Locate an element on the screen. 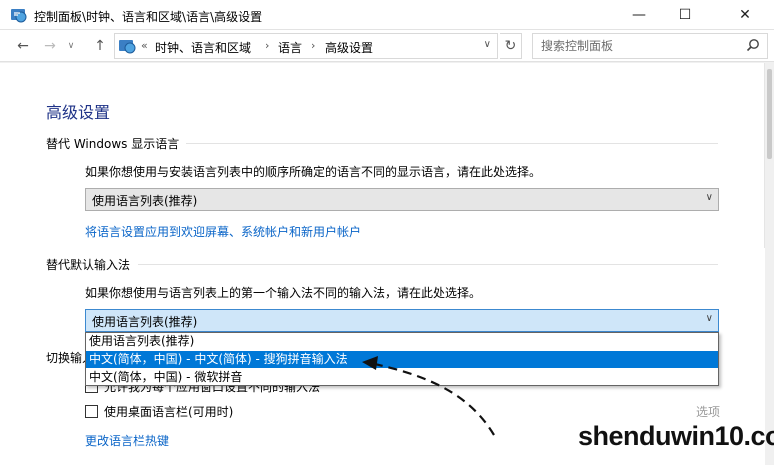  breadcrumb-item-language: 语言 is located at coordinates (290, 47).